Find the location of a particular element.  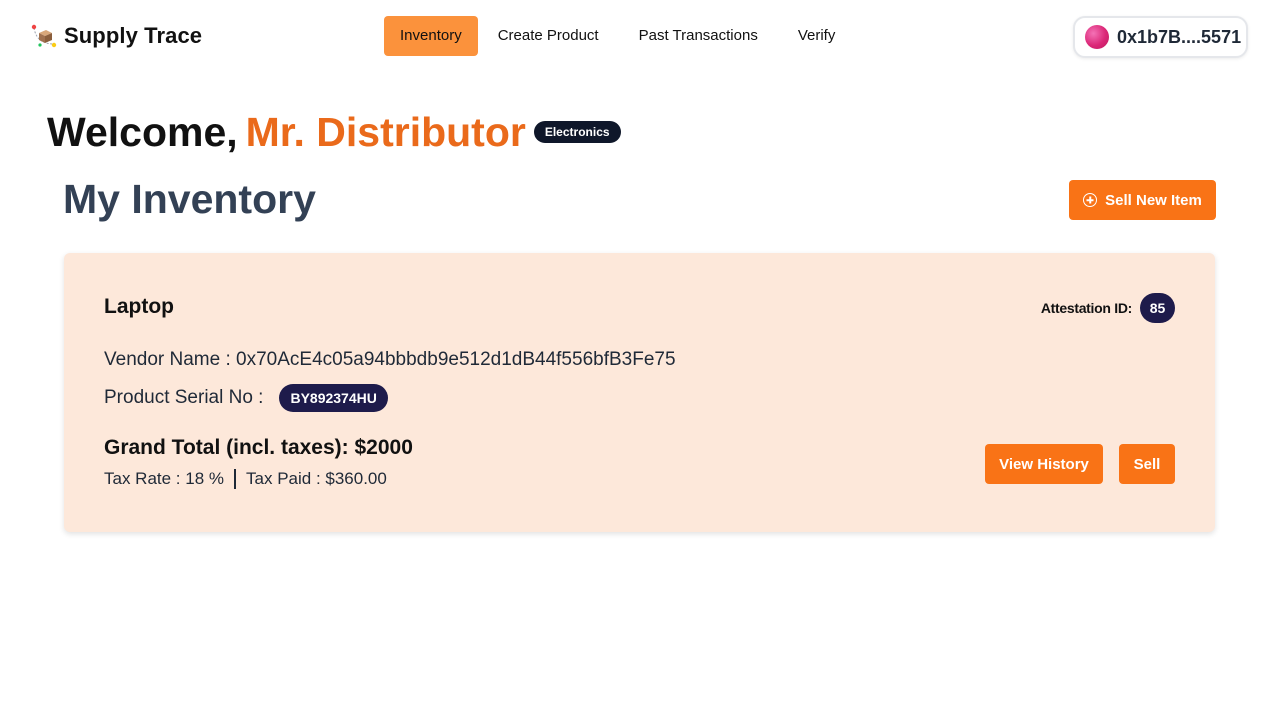

nav-create-product: Create Product is located at coordinates (548, 36).